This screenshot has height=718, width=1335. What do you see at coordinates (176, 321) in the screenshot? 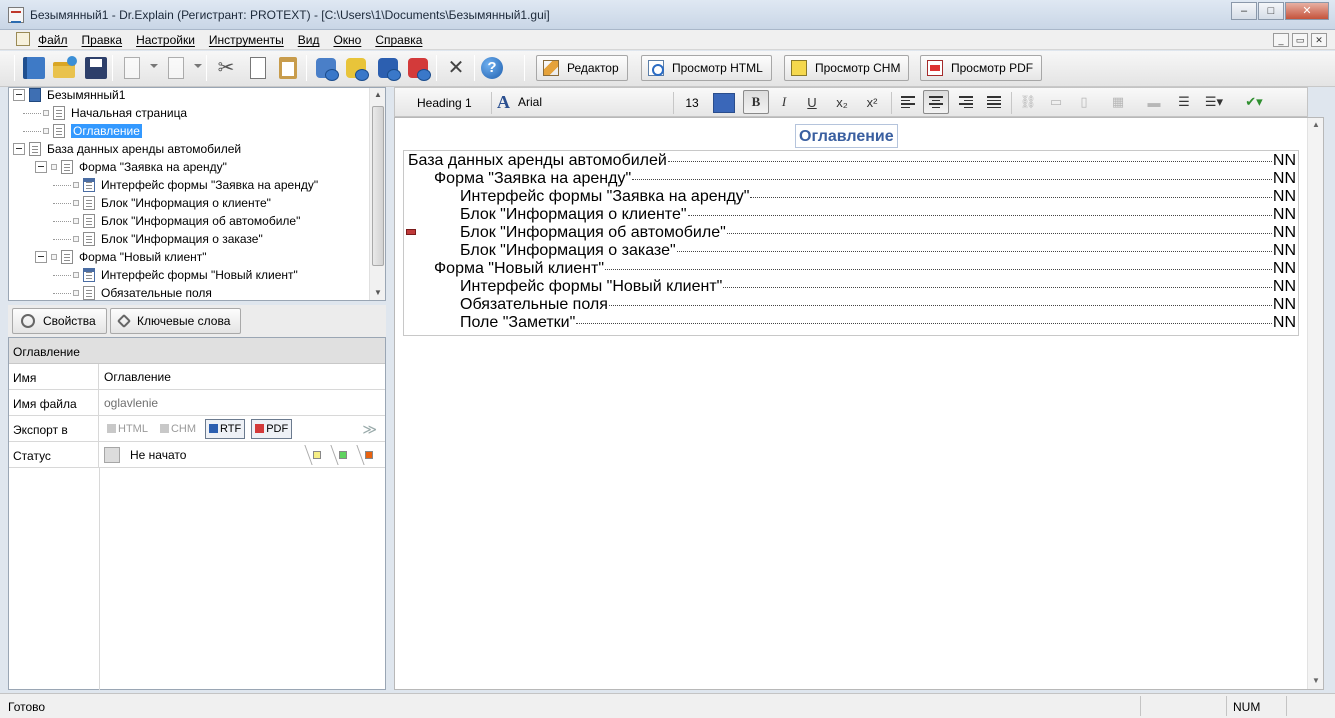
I see `tab-keywords: Ключевые слова` at bounding box center [176, 321].